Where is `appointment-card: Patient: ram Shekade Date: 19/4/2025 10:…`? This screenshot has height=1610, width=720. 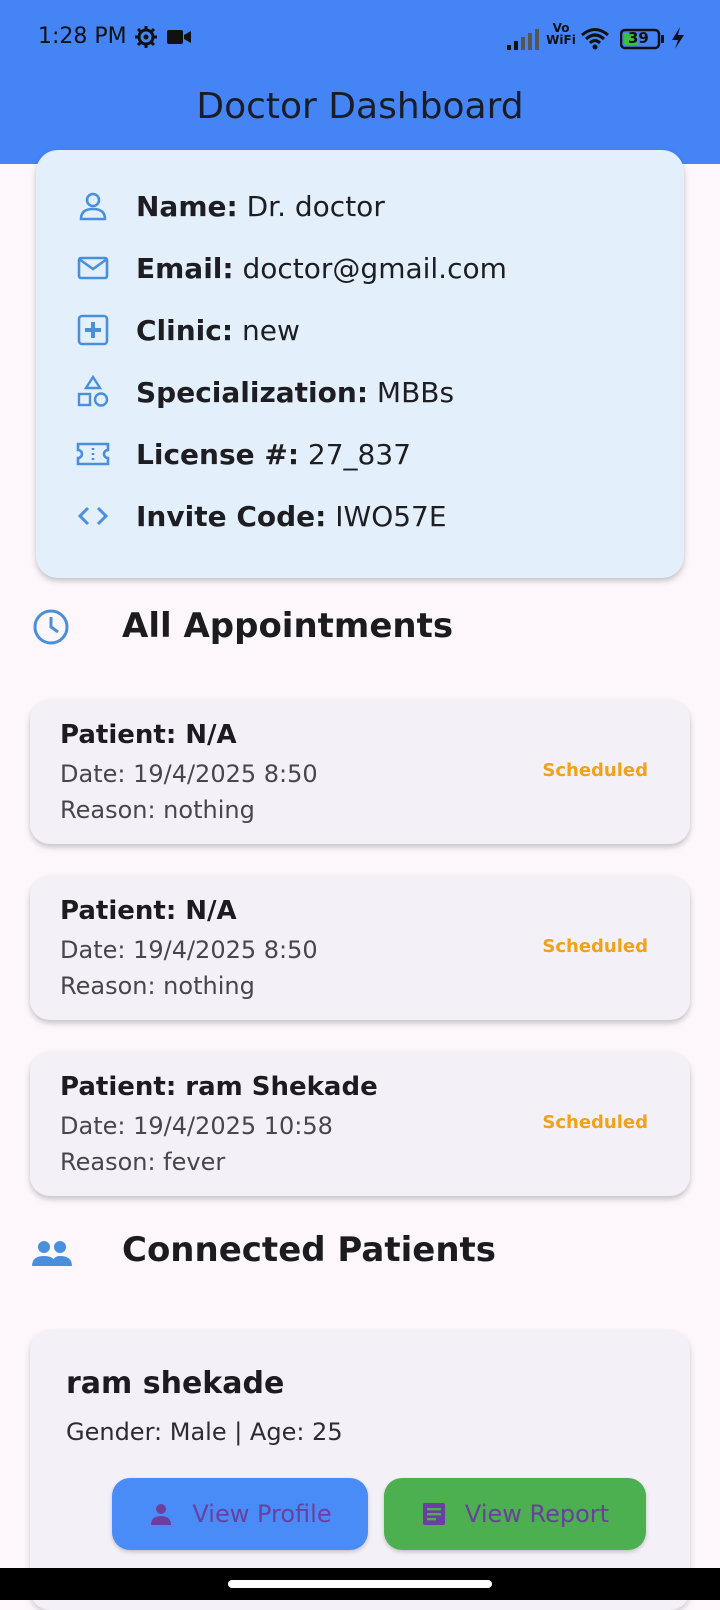
appointment-card: Patient: ram Shekade Date: 19/4/2025 10:… is located at coordinates (360, 1124).